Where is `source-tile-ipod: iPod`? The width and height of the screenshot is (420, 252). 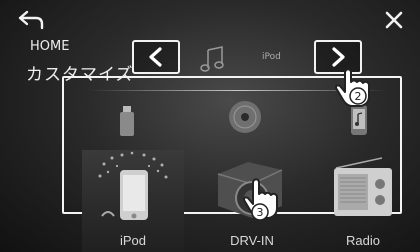 source-tile-ipod: iPod is located at coordinates (133, 201).